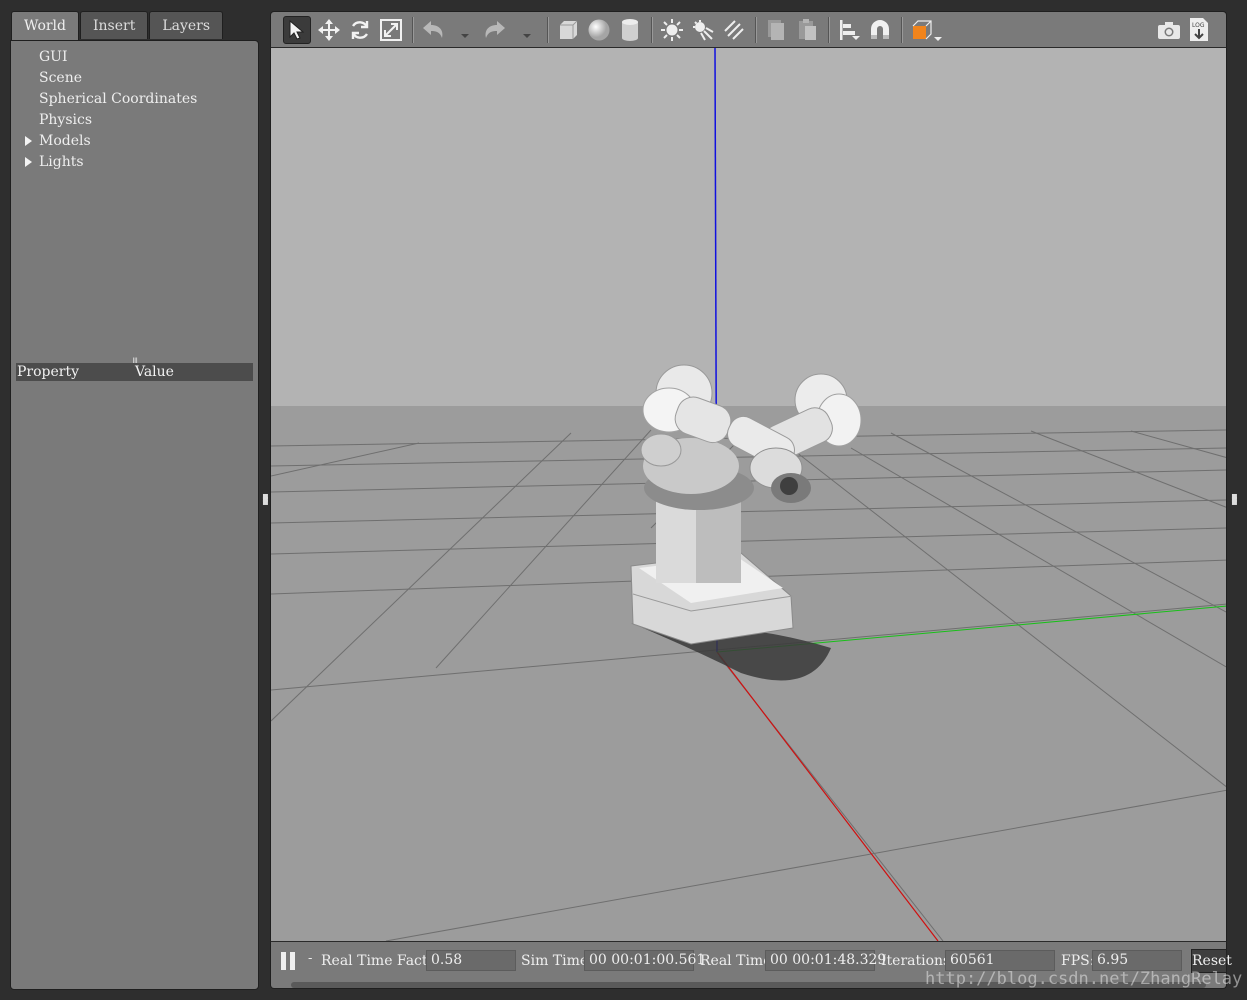 Image resolution: width=1247 pixels, height=1000 pixels. I want to click on tree-item-label: Scene, so click(61, 78).